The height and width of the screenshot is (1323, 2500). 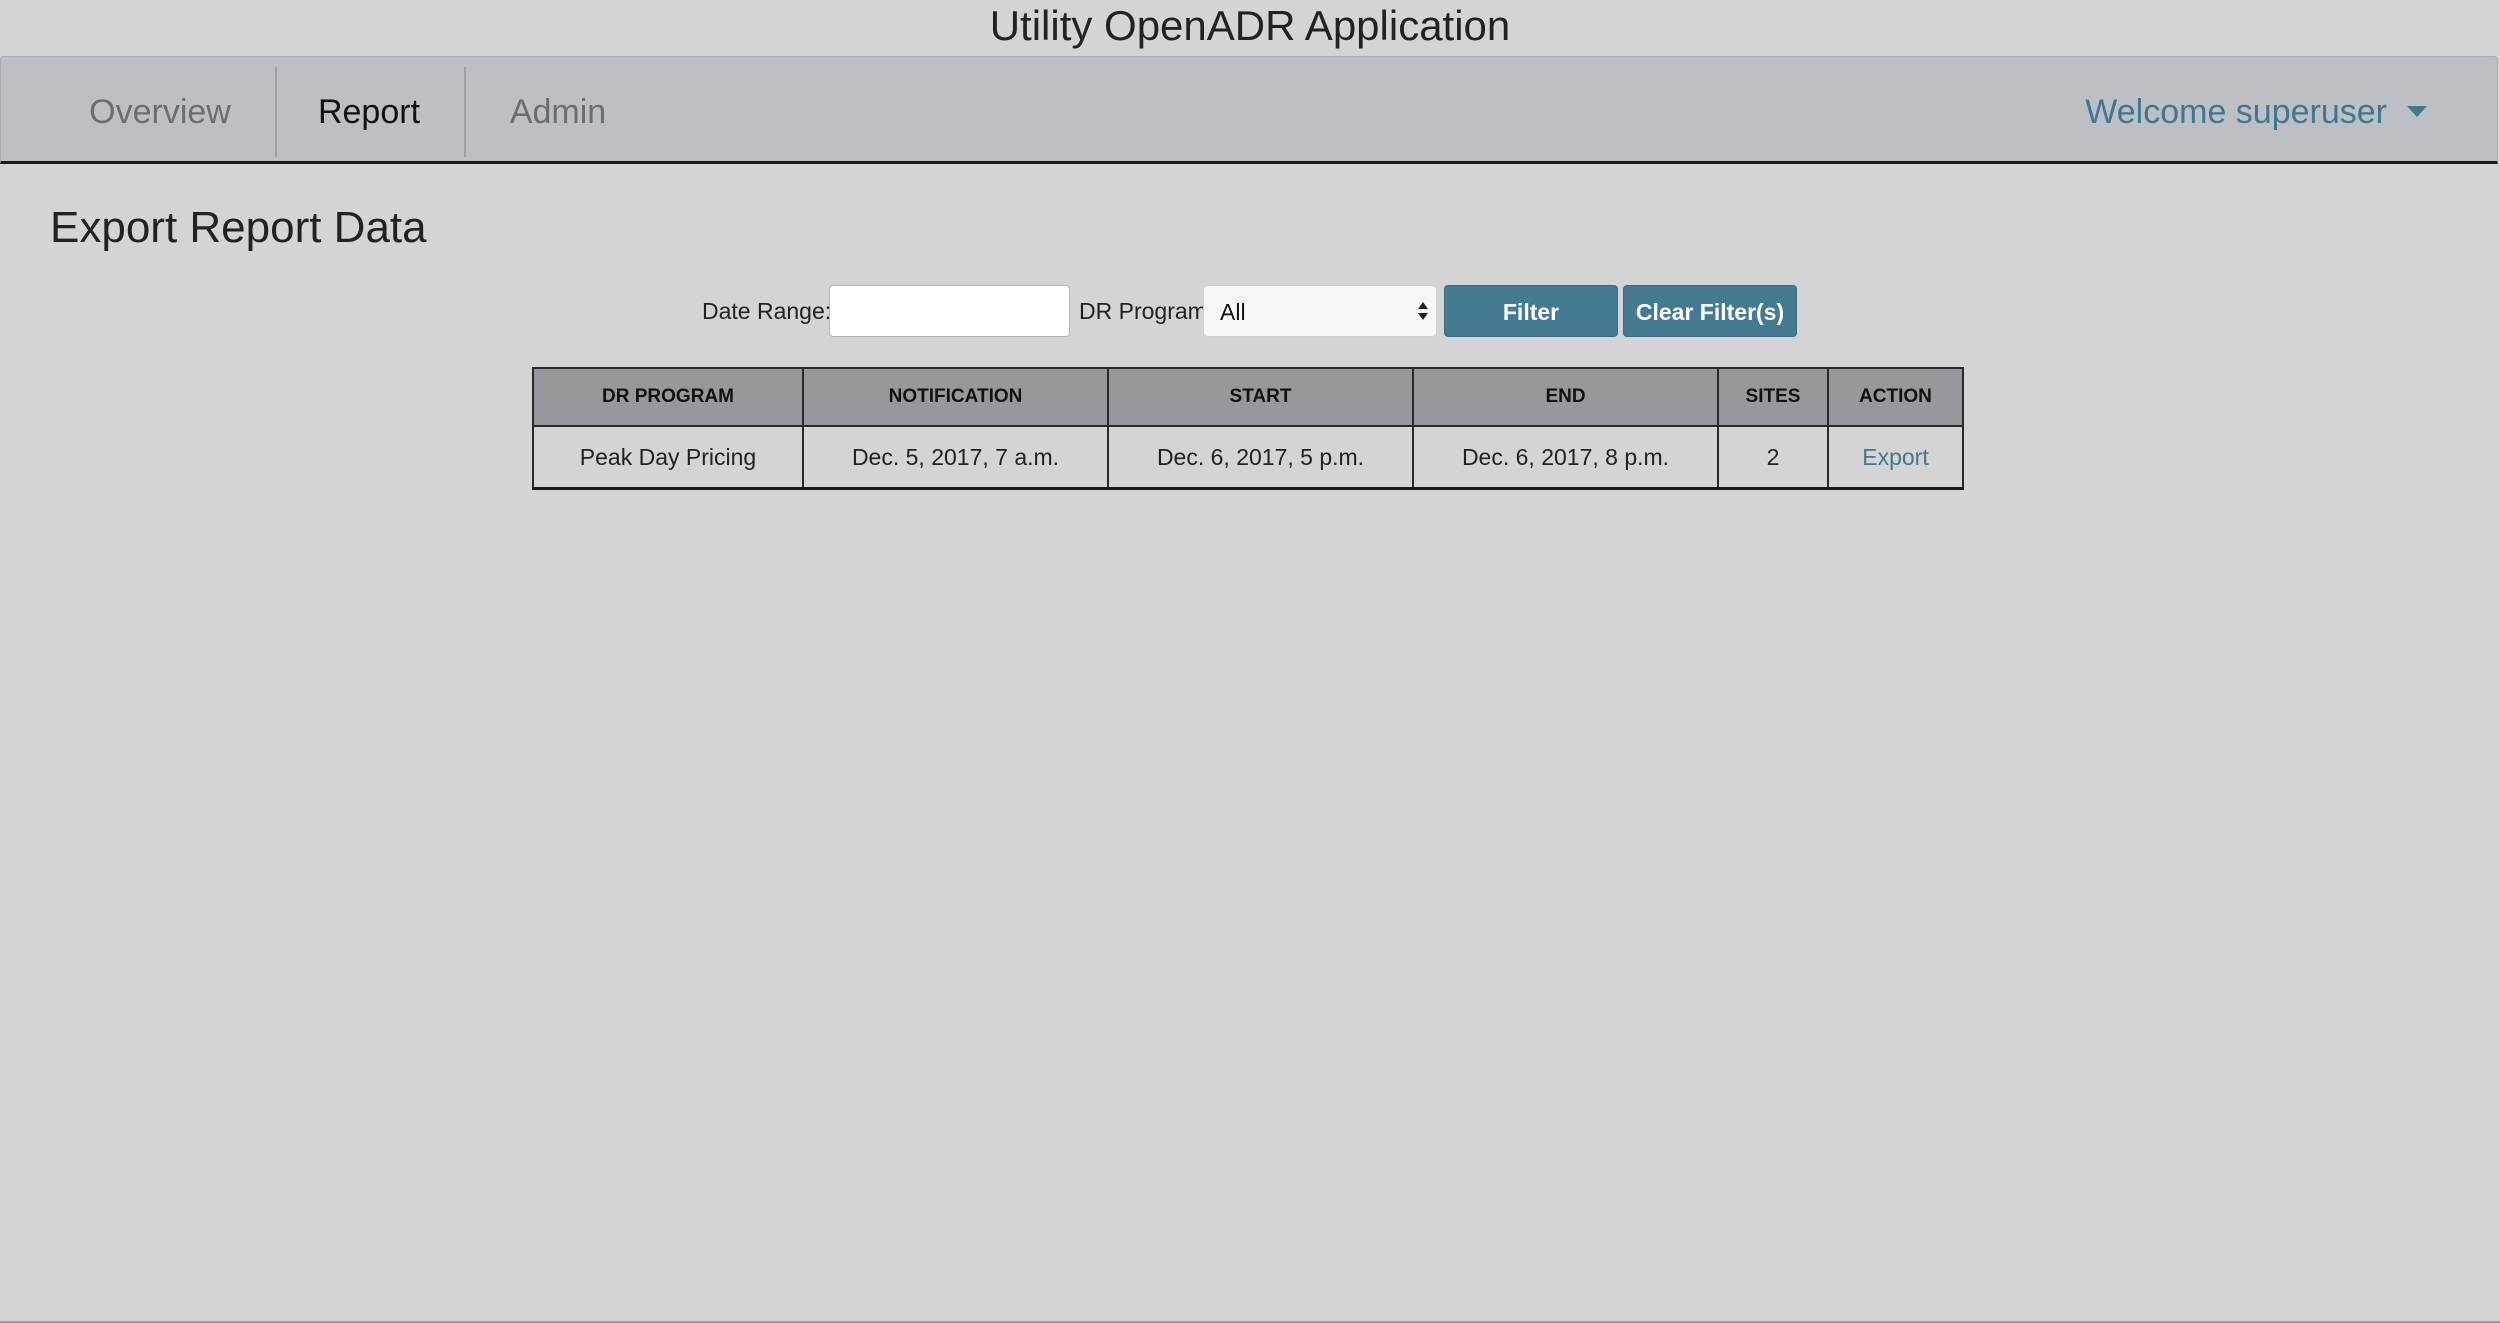 What do you see at coordinates (1424, 312) in the screenshot?
I see `select-arrows-icon` at bounding box center [1424, 312].